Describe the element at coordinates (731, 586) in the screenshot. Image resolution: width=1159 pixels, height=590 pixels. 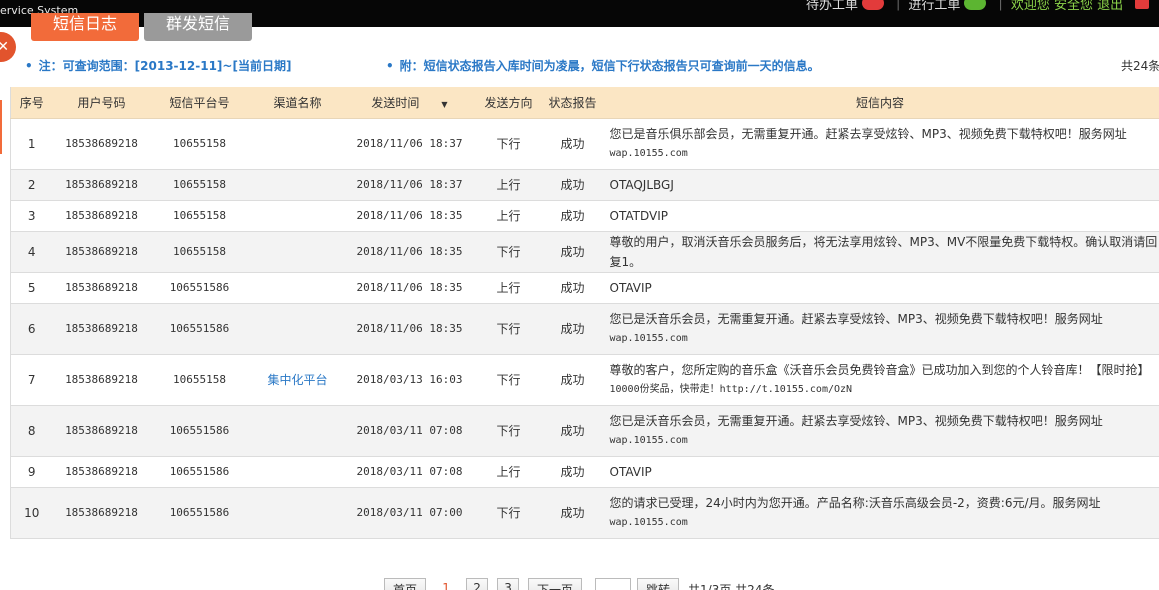
I see `page-info: 共1/3页 共24条` at that location.